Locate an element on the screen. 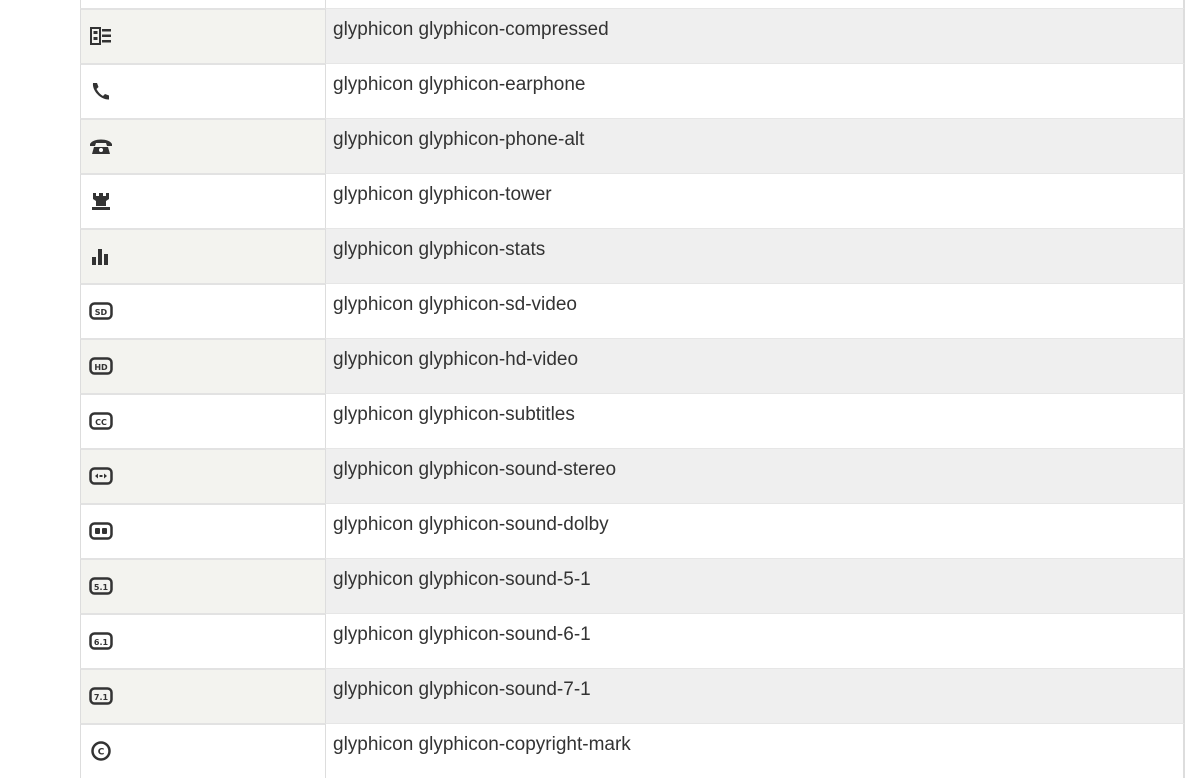 The image size is (1185, 778). sound-6-1-icon: 6.1 is located at coordinates (101, 641).